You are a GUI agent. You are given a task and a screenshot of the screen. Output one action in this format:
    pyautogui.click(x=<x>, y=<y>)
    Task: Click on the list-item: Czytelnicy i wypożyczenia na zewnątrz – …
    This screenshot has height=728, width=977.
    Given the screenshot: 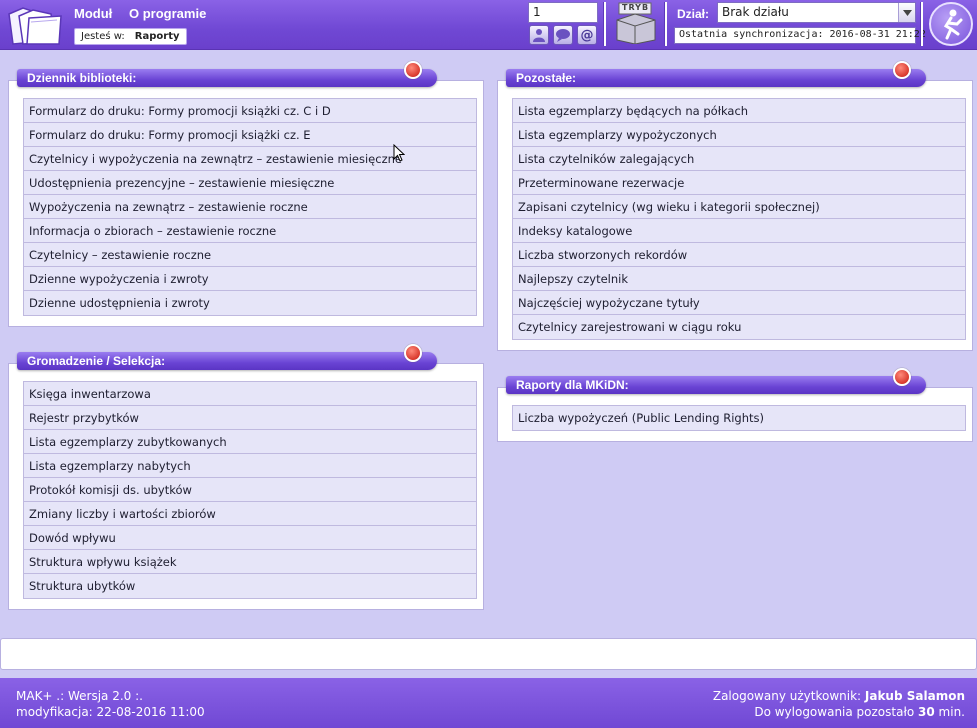 What is the action you would take?
    pyautogui.click(x=250, y=159)
    